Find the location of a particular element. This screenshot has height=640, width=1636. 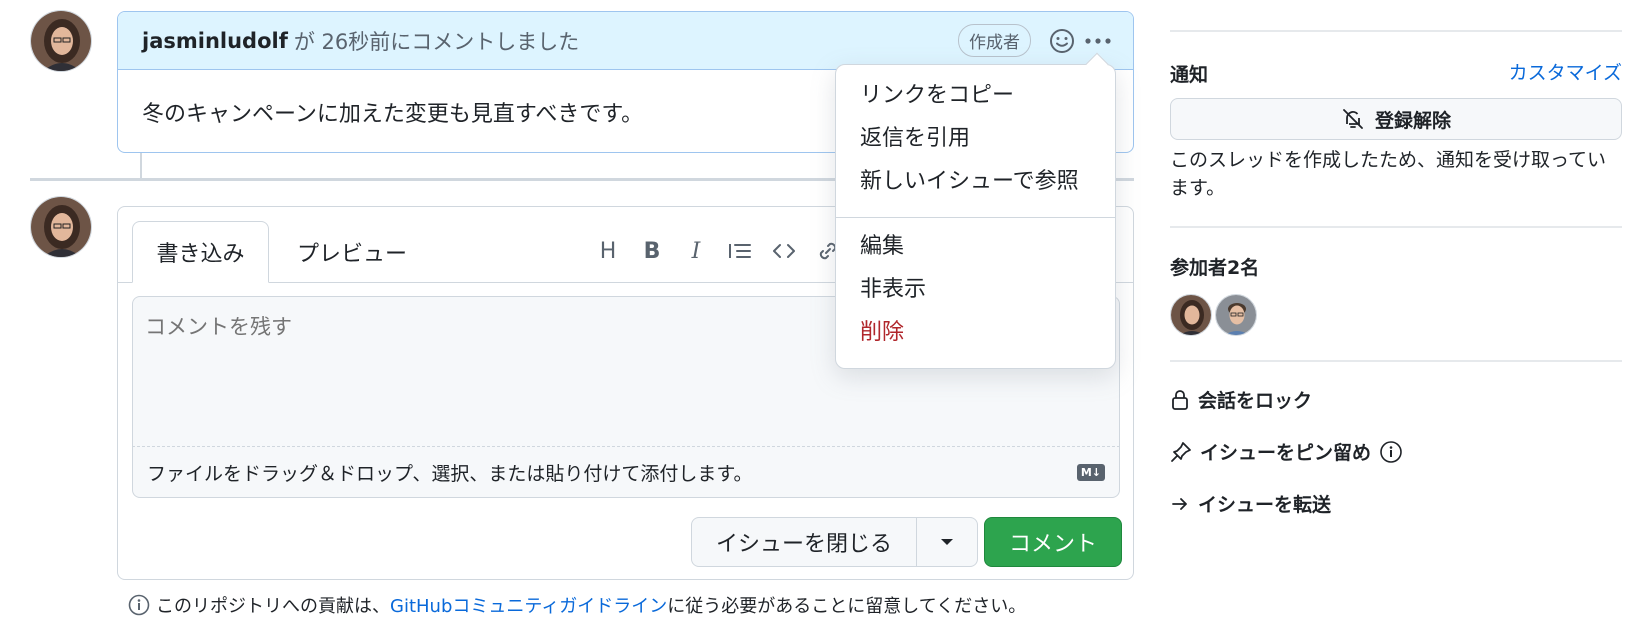

caret-down-icon is located at coordinates (947, 542).